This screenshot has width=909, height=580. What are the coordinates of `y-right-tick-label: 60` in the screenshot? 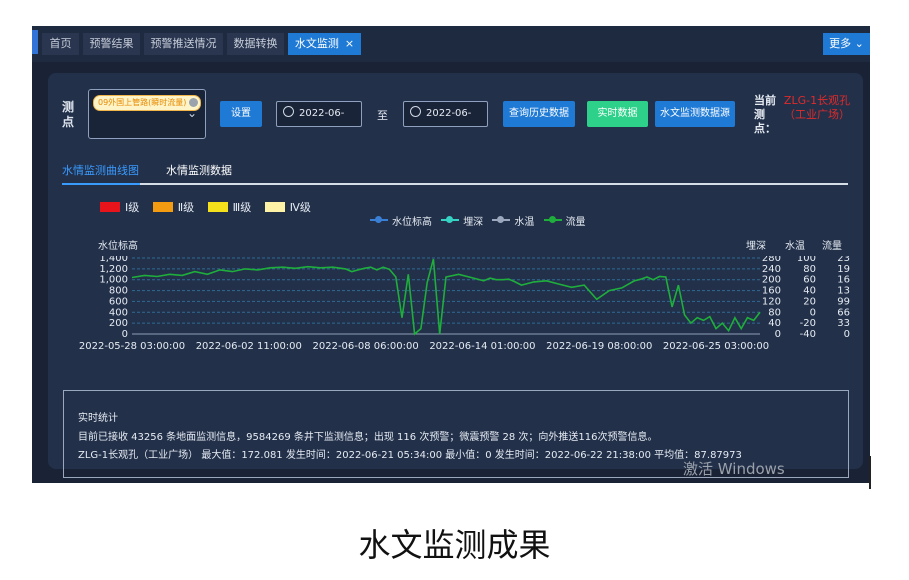 It's located at (809, 280).